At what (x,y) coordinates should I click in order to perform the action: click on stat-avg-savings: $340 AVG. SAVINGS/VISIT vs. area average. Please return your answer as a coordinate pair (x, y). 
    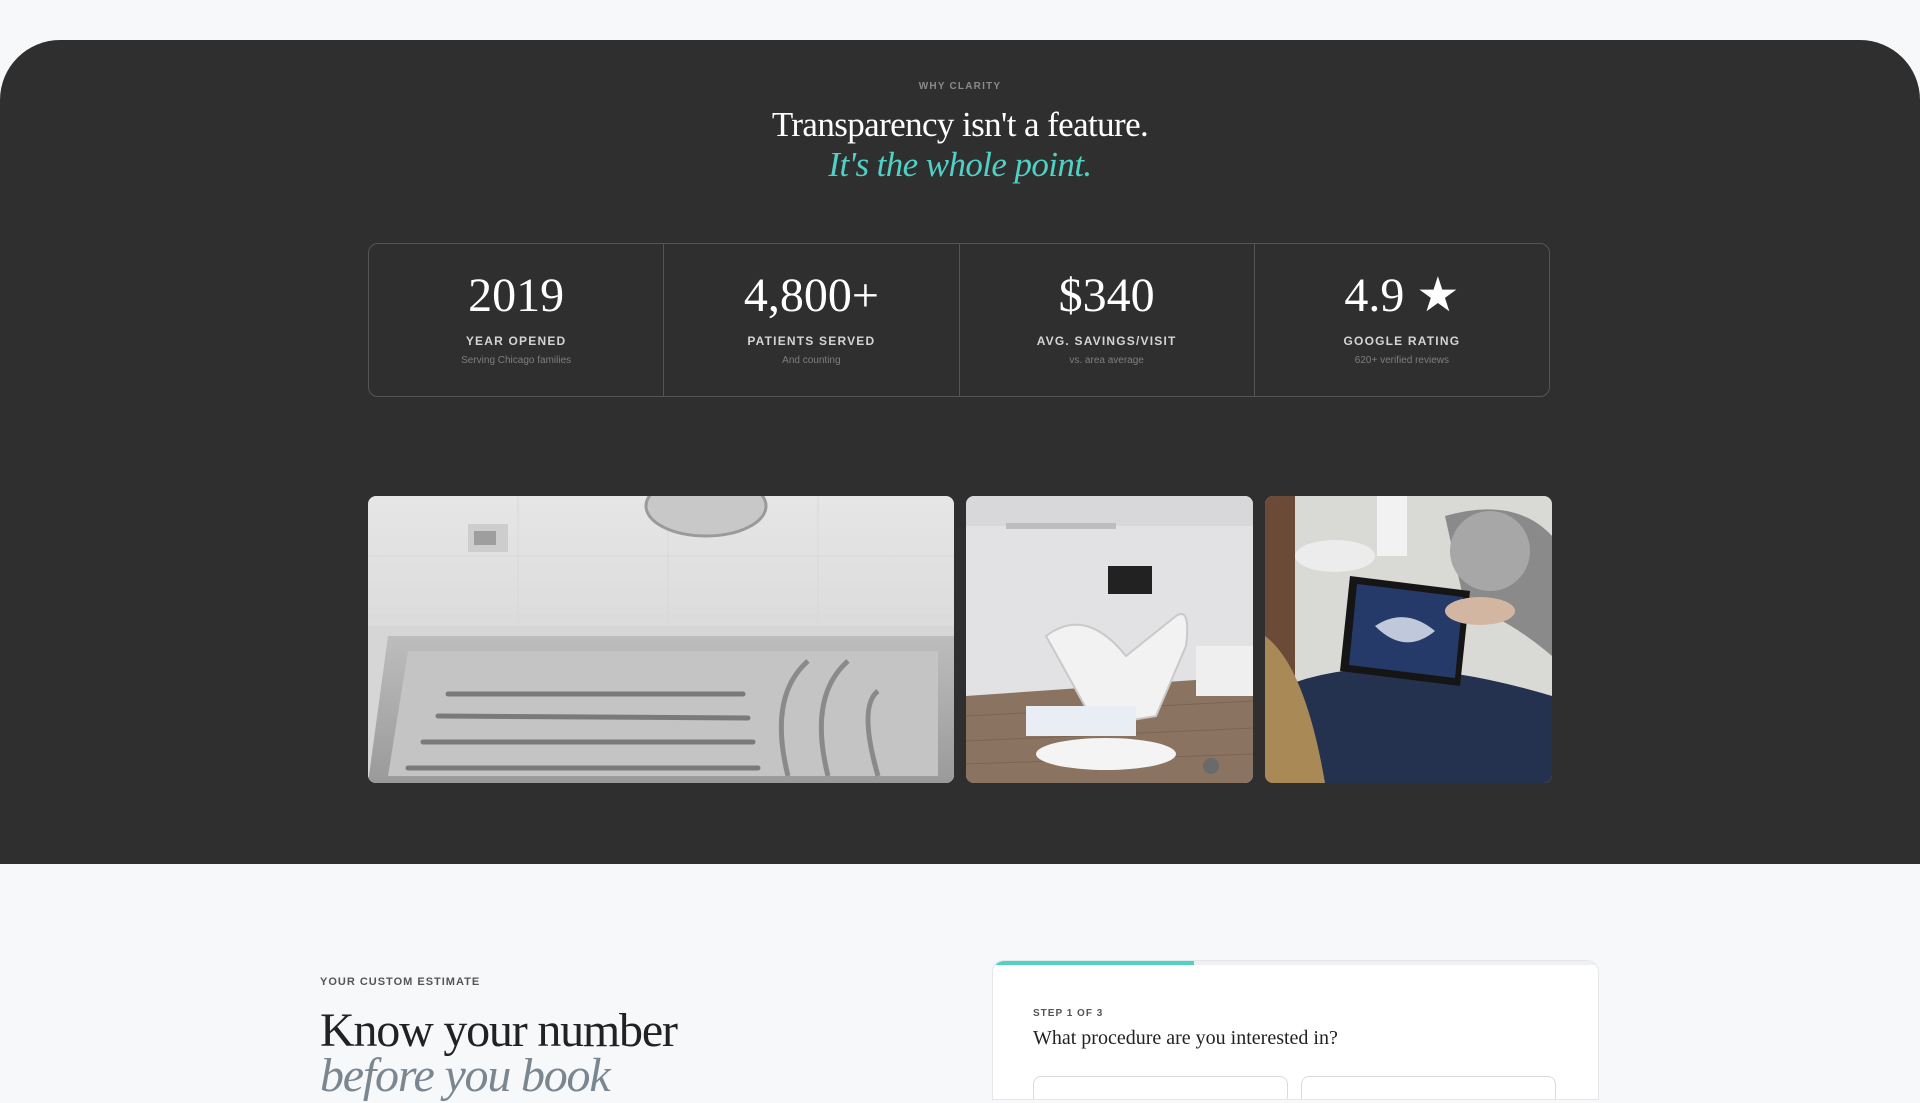
    Looking at the image, I should click on (1107, 320).